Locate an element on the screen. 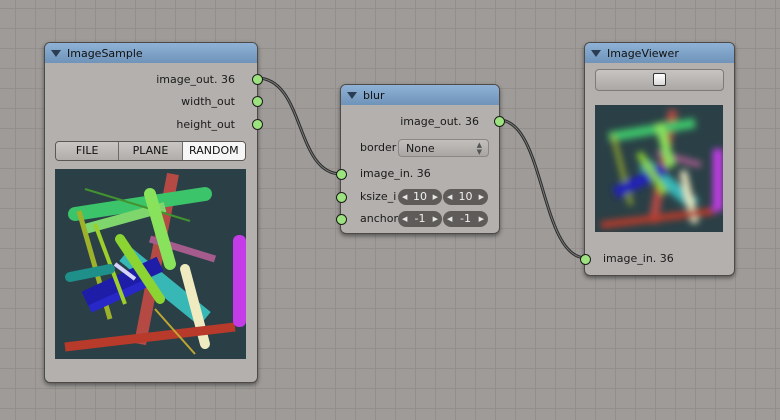  random-image-strokes is located at coordinates (150, 264).